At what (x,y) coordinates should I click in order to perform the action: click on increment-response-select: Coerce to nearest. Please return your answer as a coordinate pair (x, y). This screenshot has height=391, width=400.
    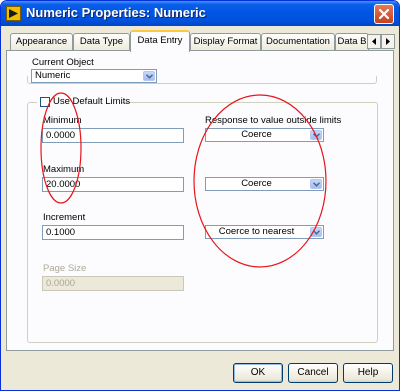
    Looking at the image, I should click on (264, 232).